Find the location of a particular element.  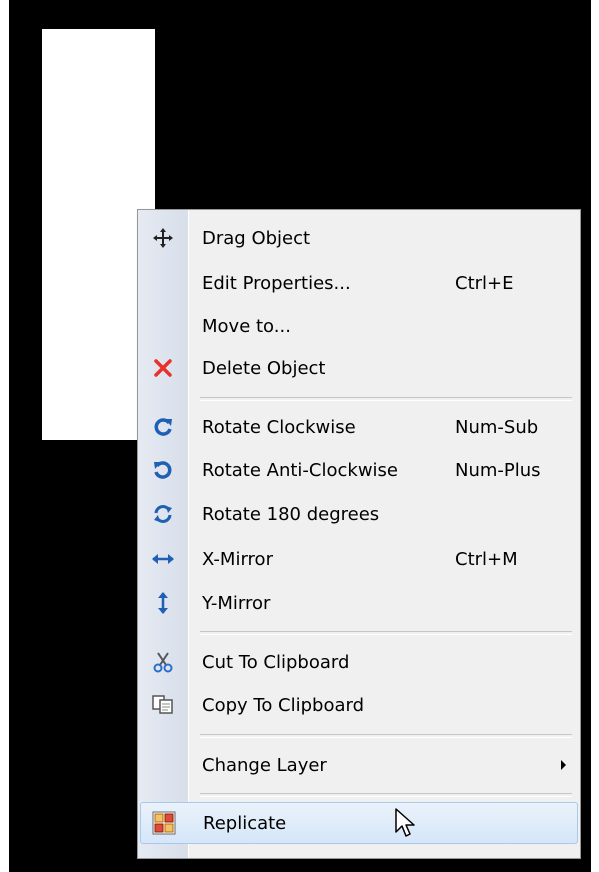

rotate-clockwise-icon is located at coordinates (163, 427).